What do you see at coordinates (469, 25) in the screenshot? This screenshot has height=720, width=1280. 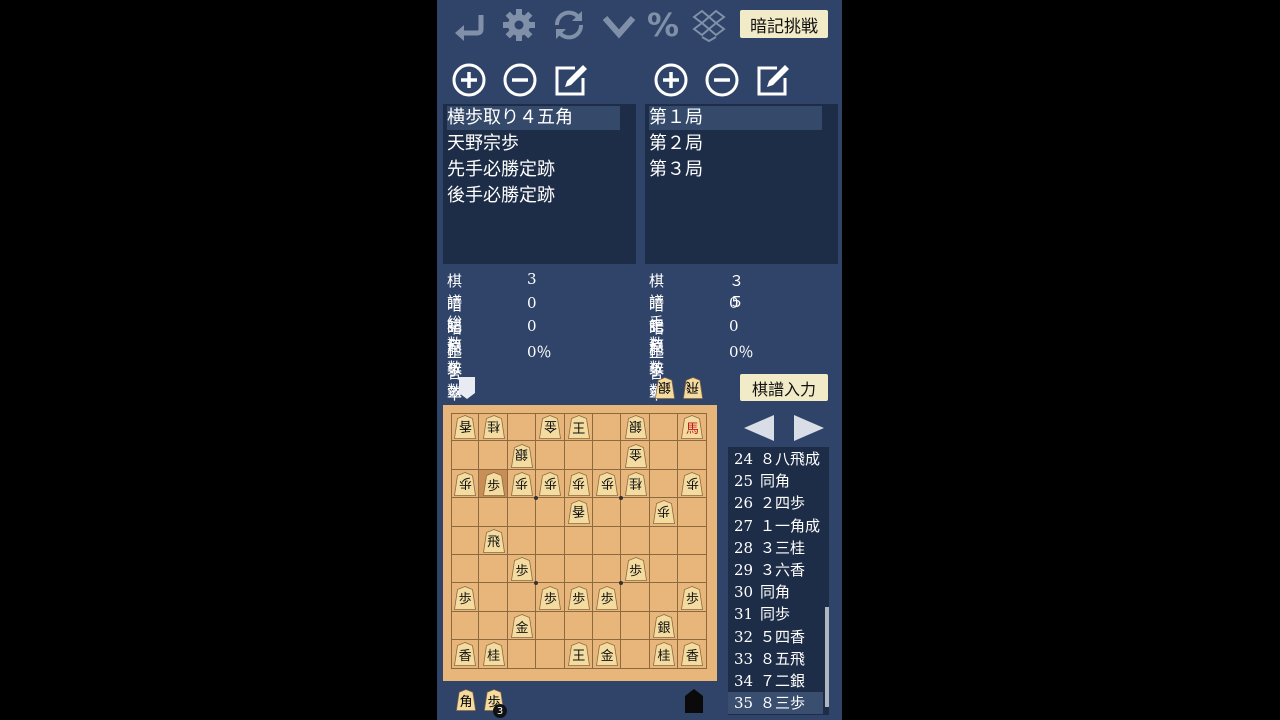 I see `undo-icon` at bounding box center [469, 25].